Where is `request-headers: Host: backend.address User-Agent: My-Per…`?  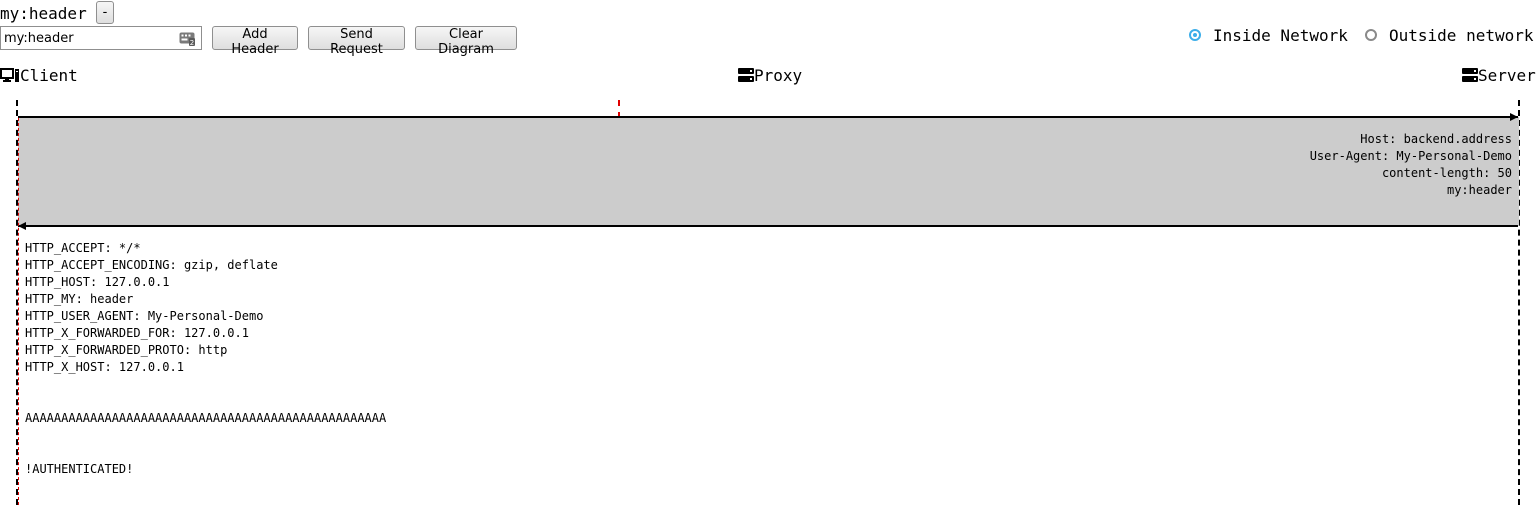 request-headers: Host: backend.address User-Agent: My-Per… is located at coordinates (1411, 165).